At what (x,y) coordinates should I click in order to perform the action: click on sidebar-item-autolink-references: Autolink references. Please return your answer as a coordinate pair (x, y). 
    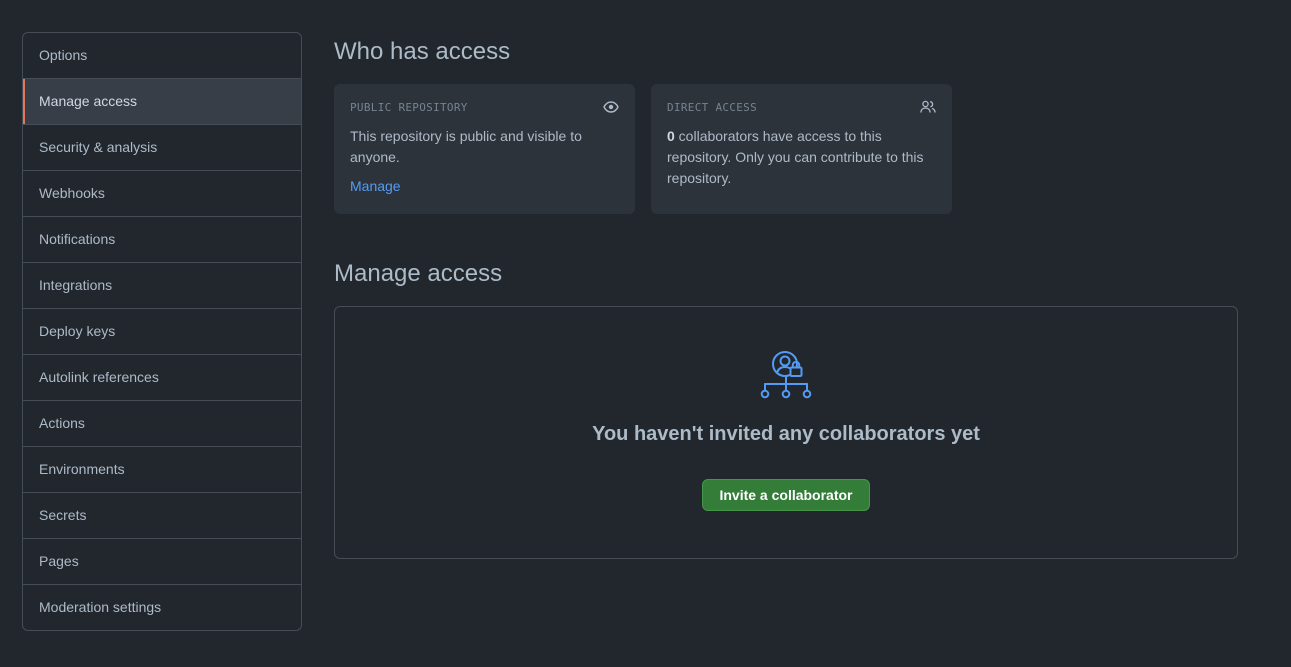
    Looking at the image, I should click on (162, 377).